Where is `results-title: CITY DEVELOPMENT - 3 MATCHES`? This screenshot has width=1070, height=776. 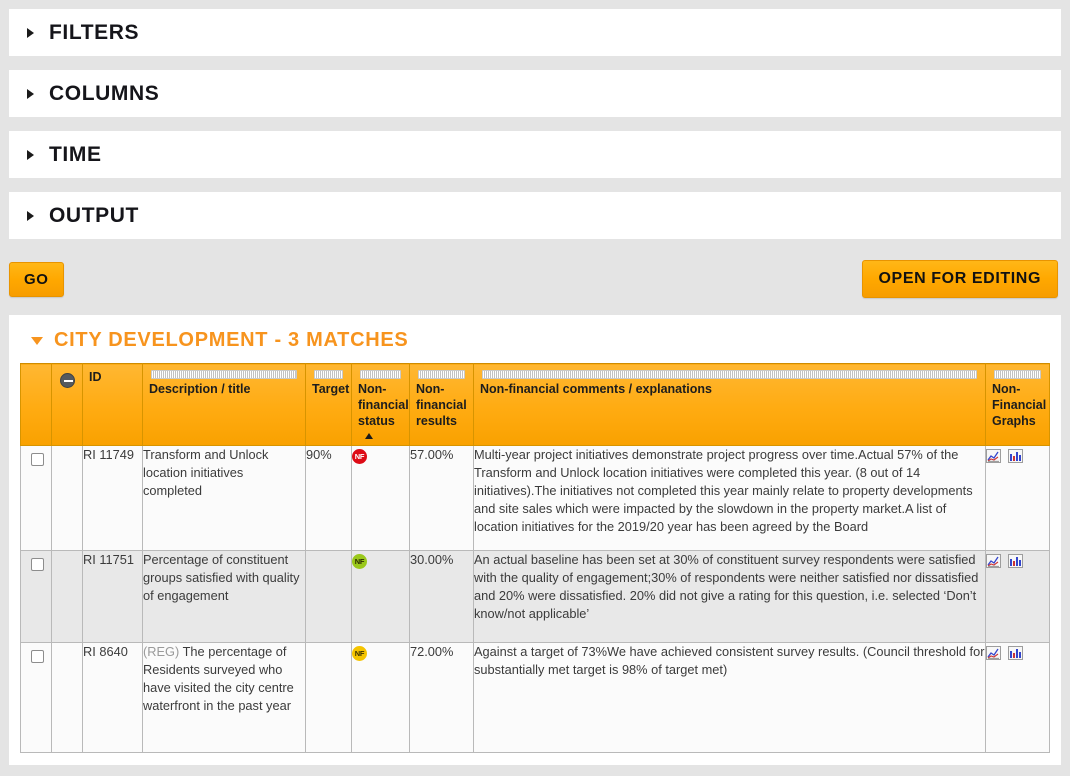
results-title: CITY DEVELOPMENT - 3 MATCHES is located at coordinates (231, 340).